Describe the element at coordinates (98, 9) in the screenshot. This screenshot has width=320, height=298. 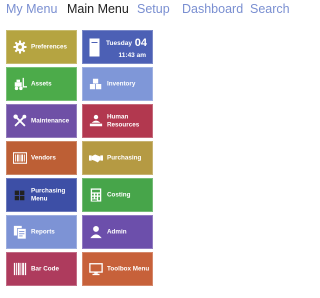
I see `nav-main-menu: Main Menu` at that location.